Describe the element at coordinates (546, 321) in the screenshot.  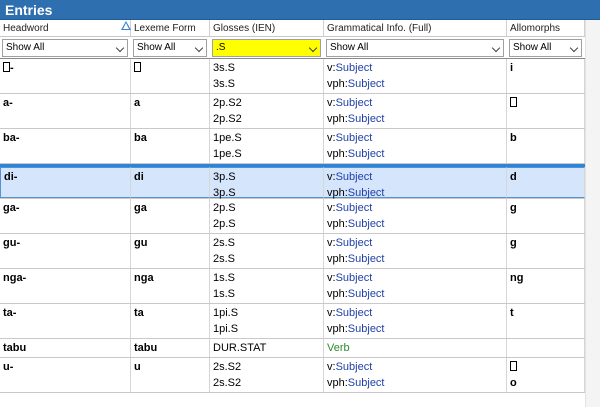
I see `allomorphs-cell: t` at that location.